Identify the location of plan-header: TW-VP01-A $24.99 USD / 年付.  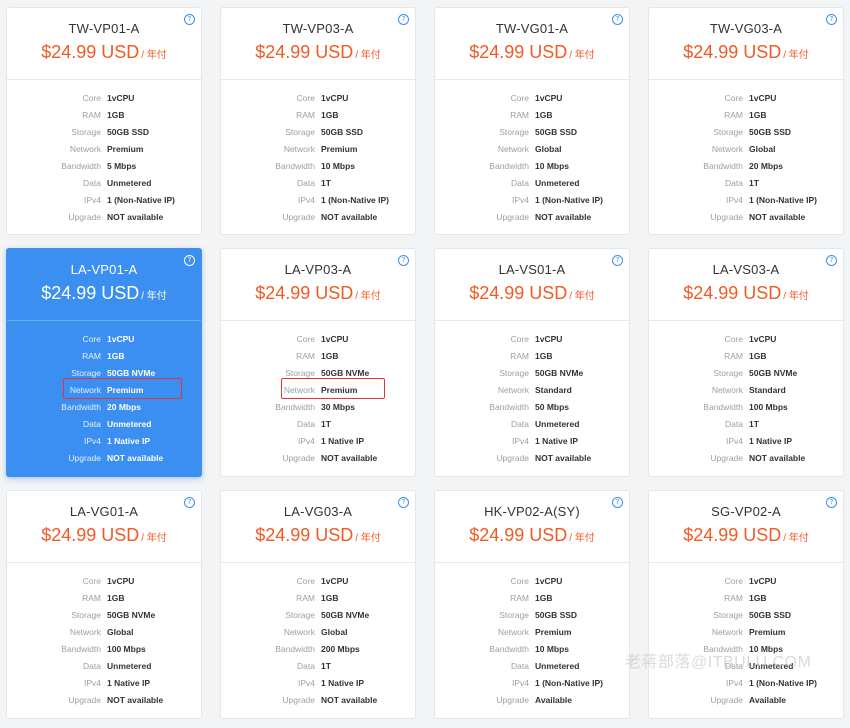
(104, 44).